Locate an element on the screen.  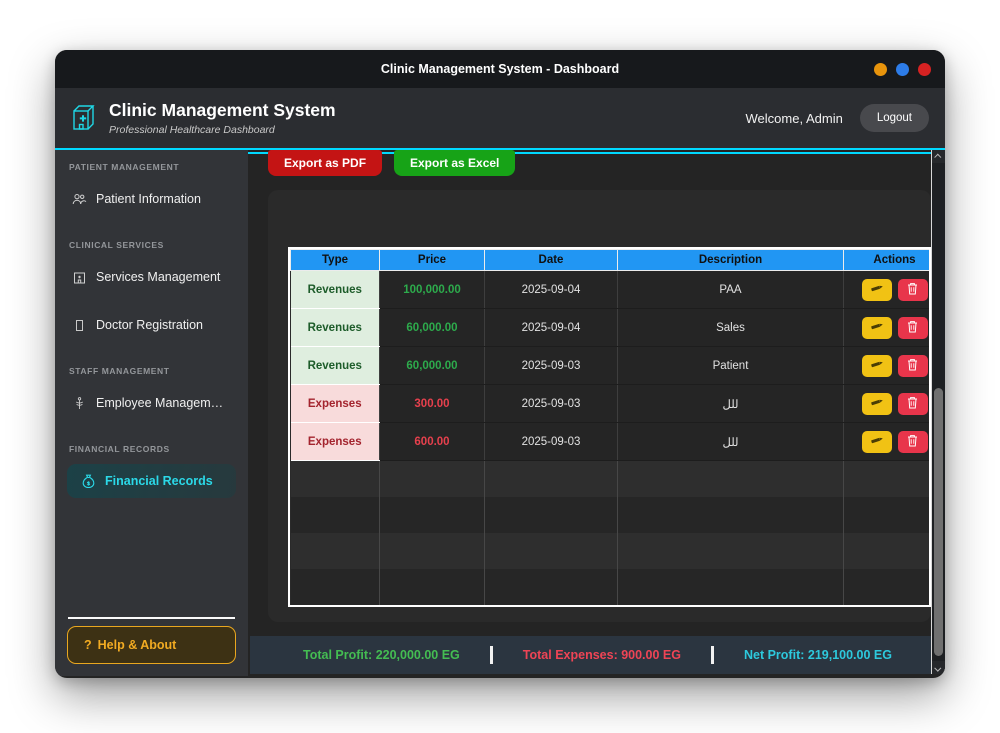
window-title: Clinic Management System - Dashboard is located at coordinates (500, 69).